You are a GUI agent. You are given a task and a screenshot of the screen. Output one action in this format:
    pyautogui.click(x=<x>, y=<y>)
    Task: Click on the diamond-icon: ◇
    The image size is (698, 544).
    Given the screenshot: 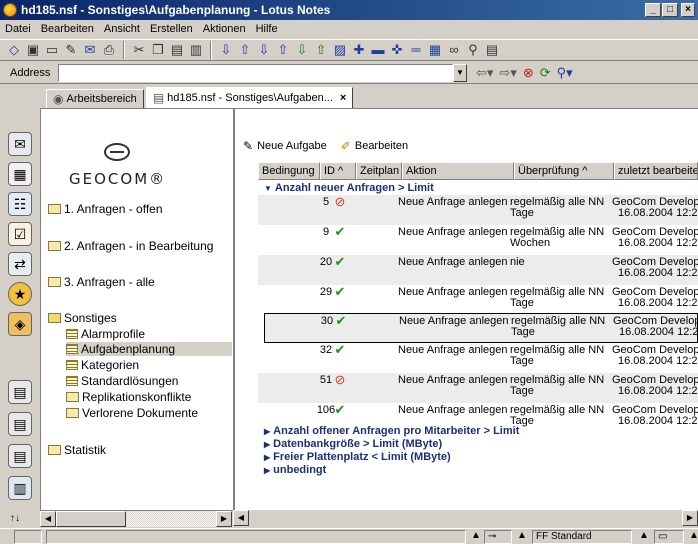 What is the action you would take?
    pyautogui.click(x=14, y=50)
    